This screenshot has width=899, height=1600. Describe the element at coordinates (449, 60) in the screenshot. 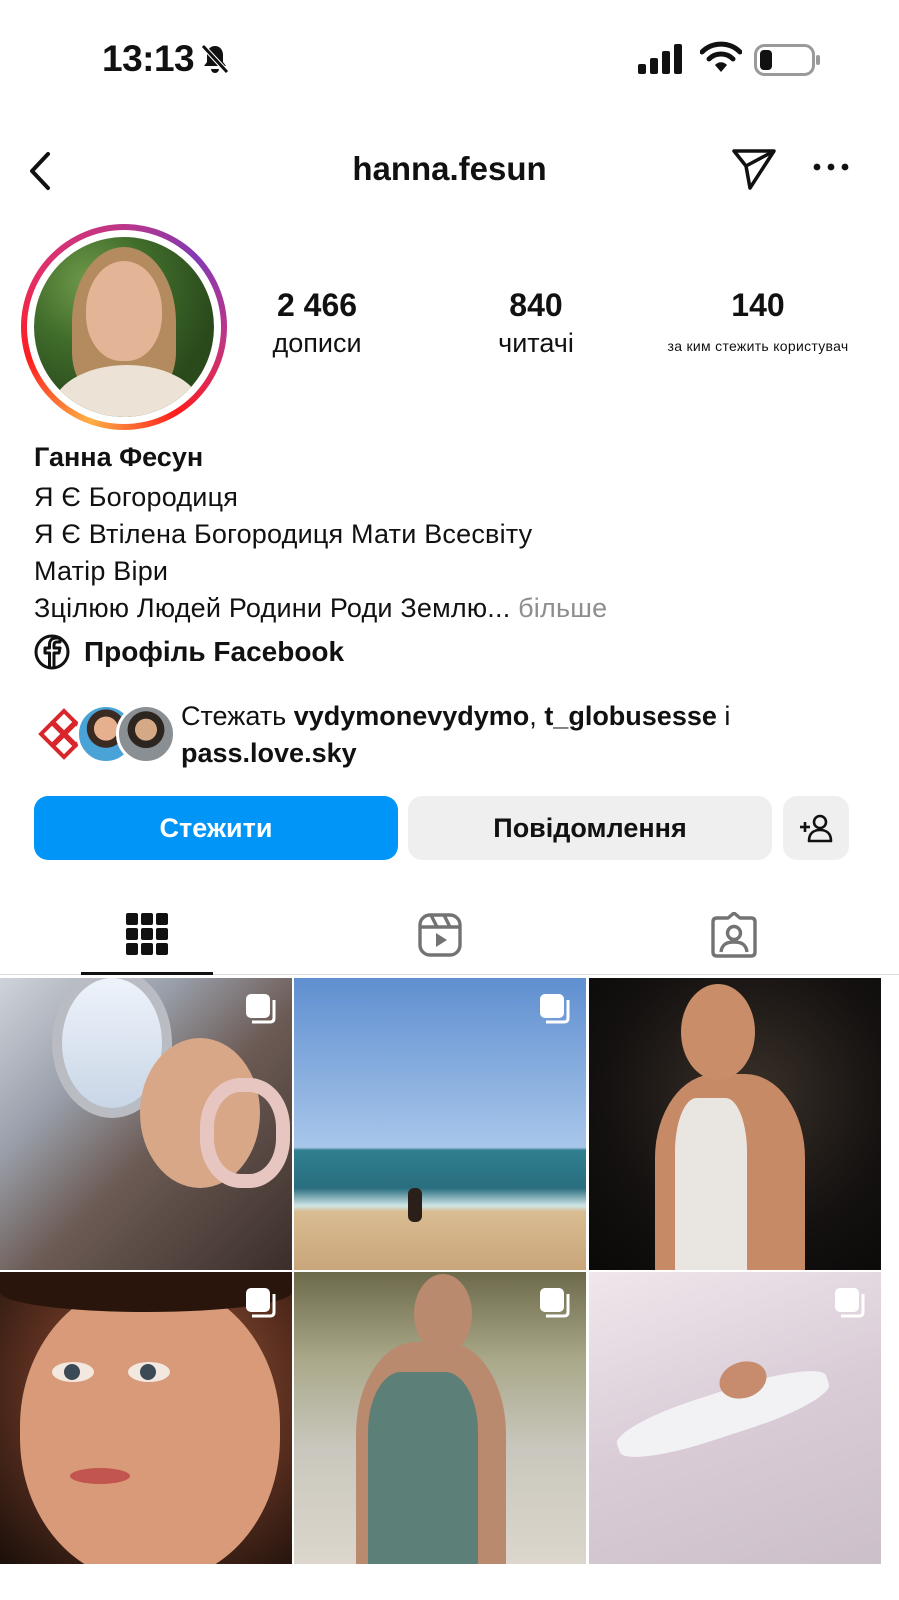

I see `status-bar: 13:13` at that location.